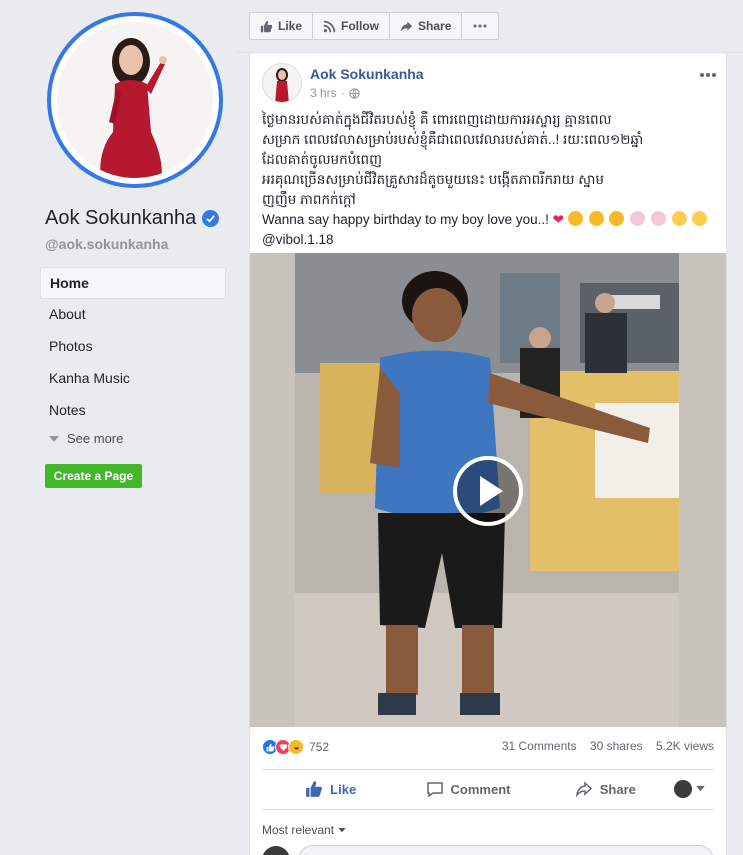 This screenshot has width=743, height=855. Describe the element at coordinates (558, 219) in the screenshot. I see `heart-emoji-icon: ❤` at that location.